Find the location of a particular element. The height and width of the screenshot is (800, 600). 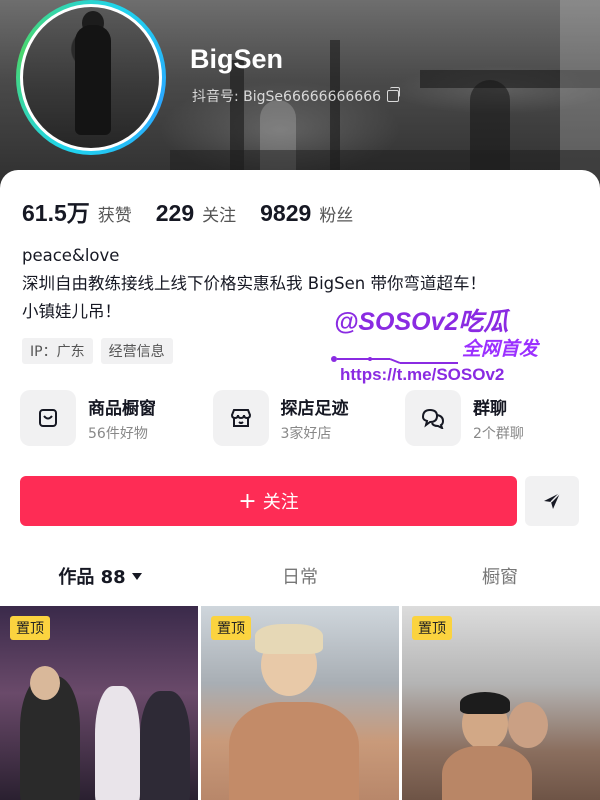

stat-followers-label: 粉丝 is located at coordinates (336, 216).